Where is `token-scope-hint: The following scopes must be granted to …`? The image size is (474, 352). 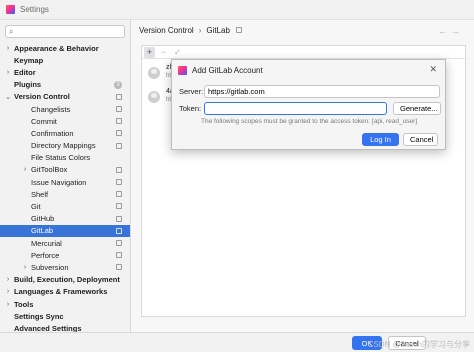 token-scope-hint: The following scopes must be granted to … is located at coordinates (309, 121).